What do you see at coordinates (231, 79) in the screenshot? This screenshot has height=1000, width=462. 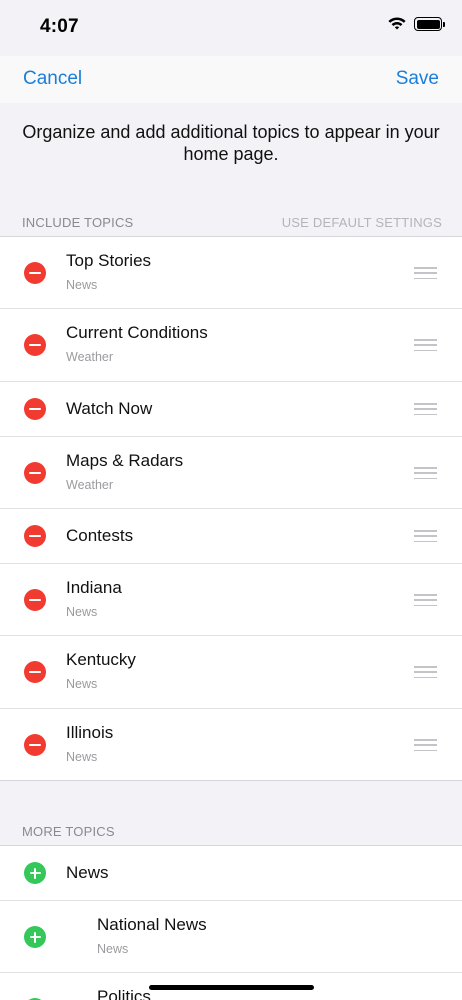 I see `navigation-bar: Cancel Save` at bounding box center [231, 79].